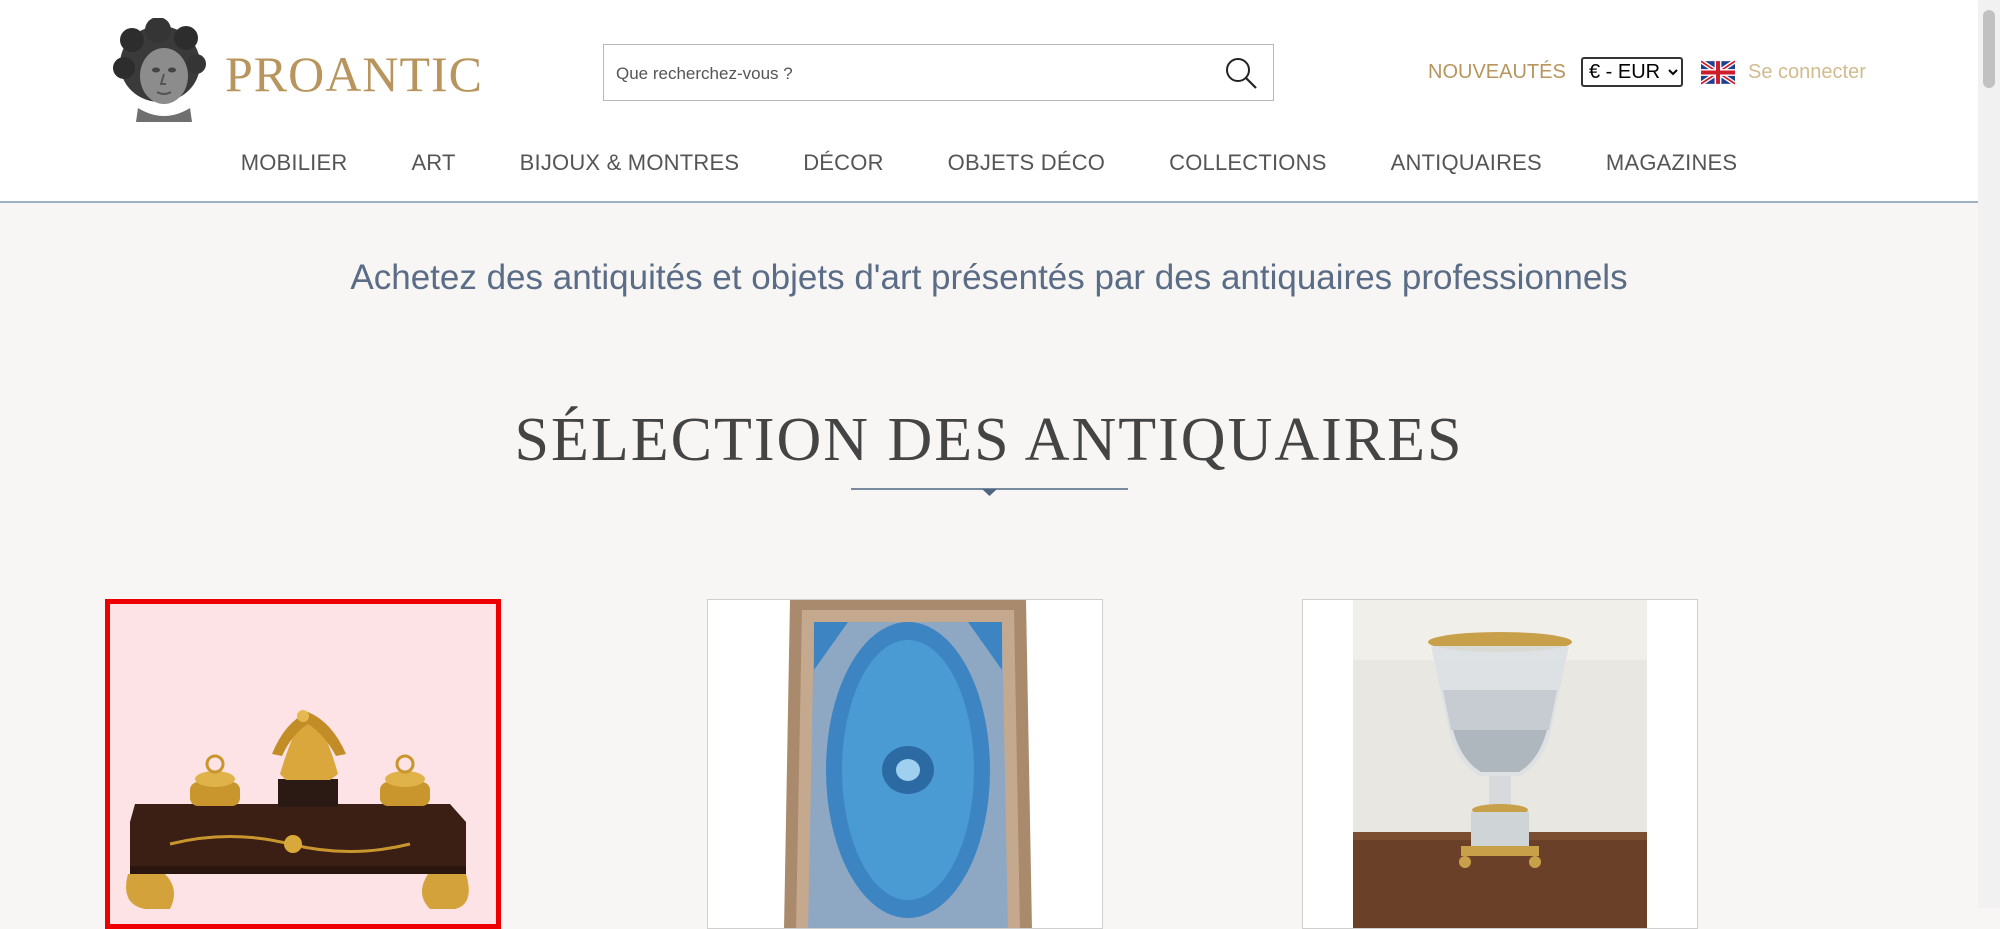 This screenshot has height=929, width=2000. What do you see at coordinates (1497, 72) in the screenshot?
I see `nouveautes-link: NOUVEAUTÉS` at bounding box center [1497, 72].